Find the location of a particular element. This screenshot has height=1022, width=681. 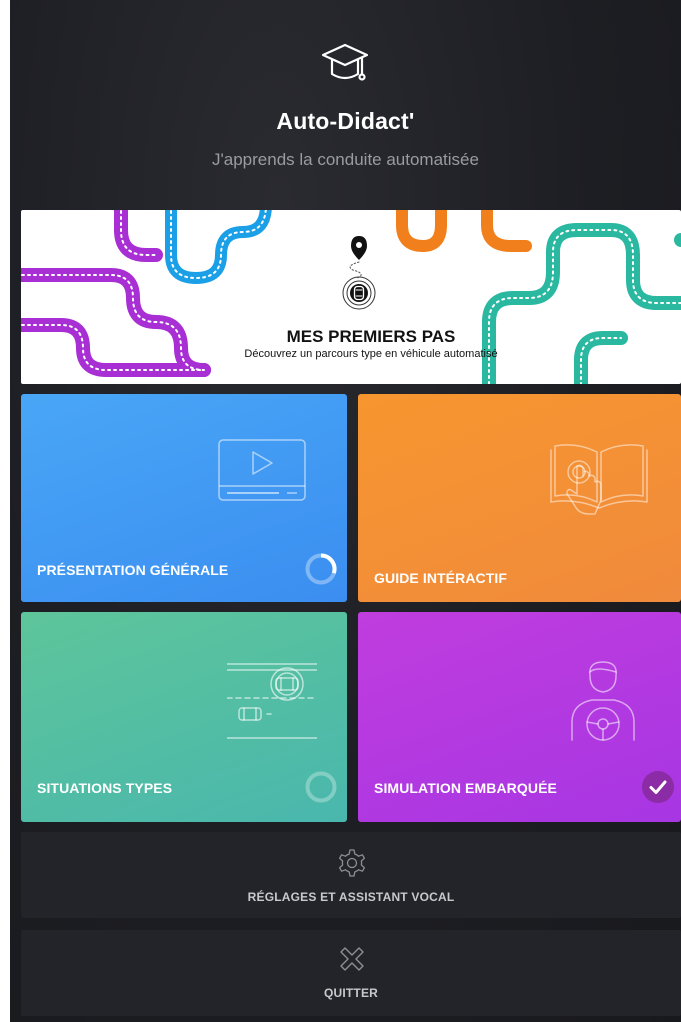

tile-label: SIMULATION EMBARQUÉE is located at coordinates (465, 788).